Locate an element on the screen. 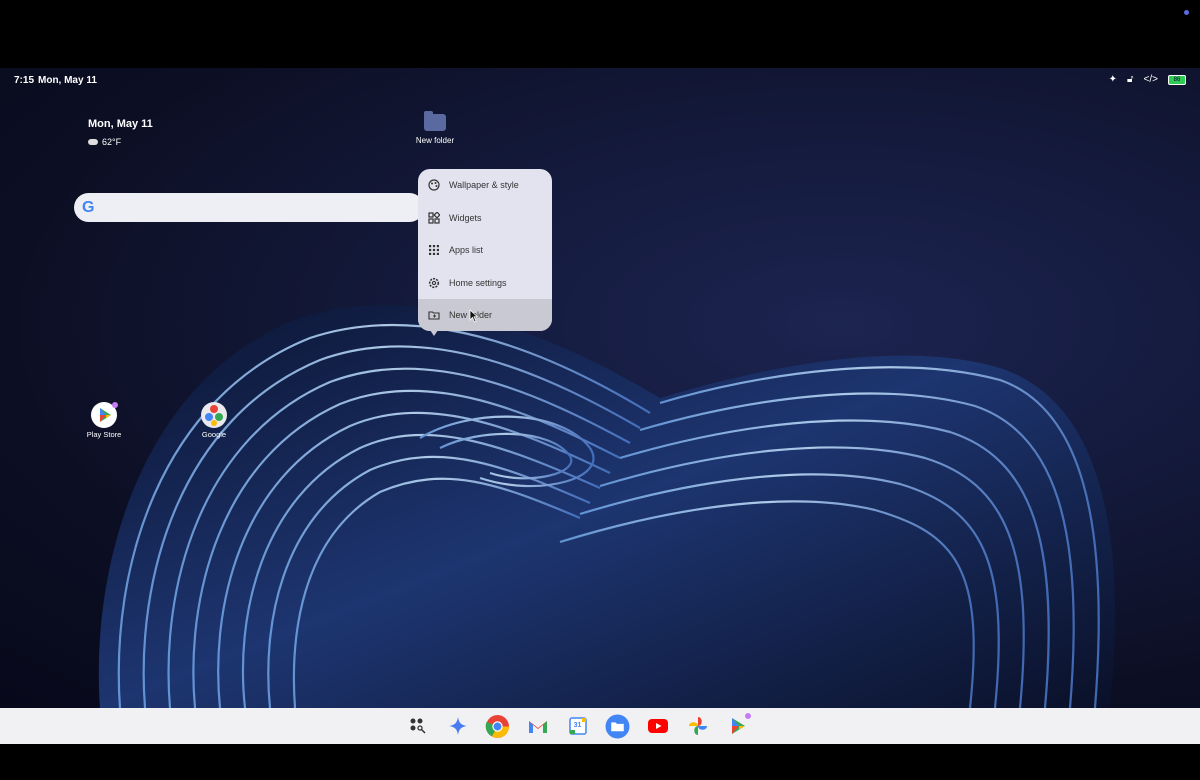 This screenshot has width=1200, height=780. shelf-app-gemini is located at coordinates (457, 726).